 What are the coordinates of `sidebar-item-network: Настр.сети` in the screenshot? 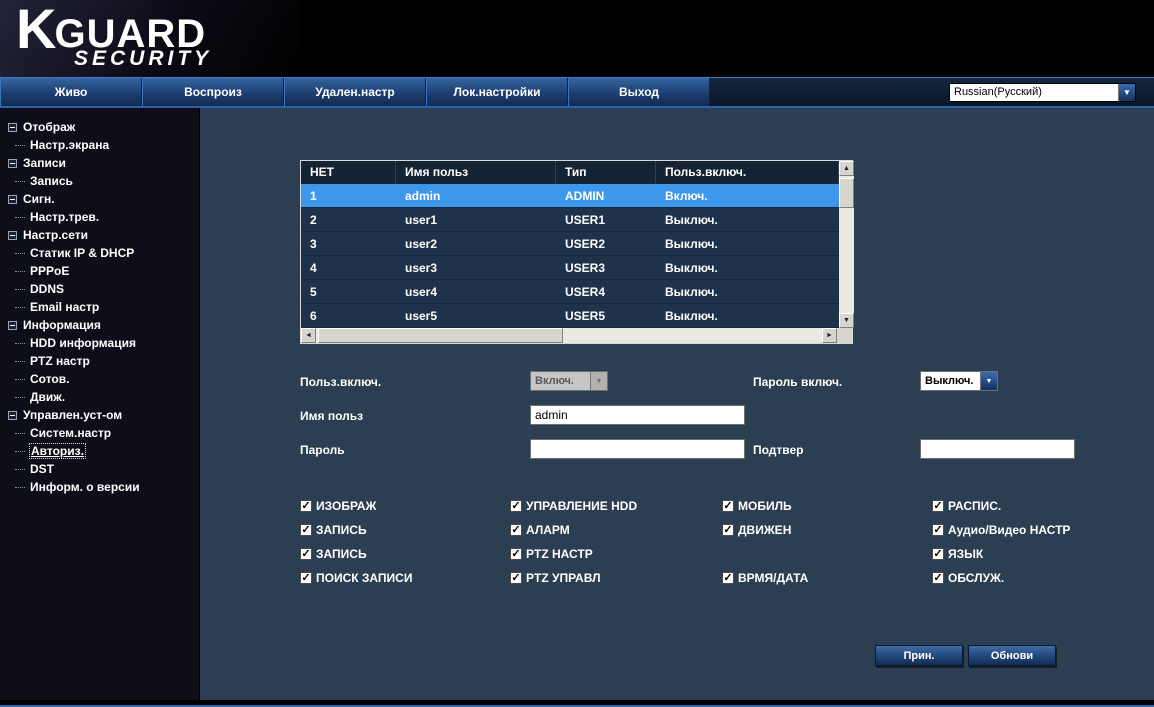 It's located at (99, 235).